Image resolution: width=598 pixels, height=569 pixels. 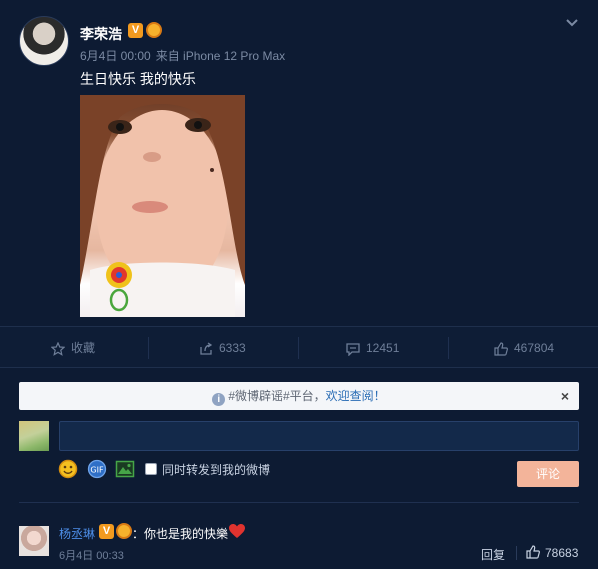 I want to click on emoji-icon, so click(x=68, y=469).